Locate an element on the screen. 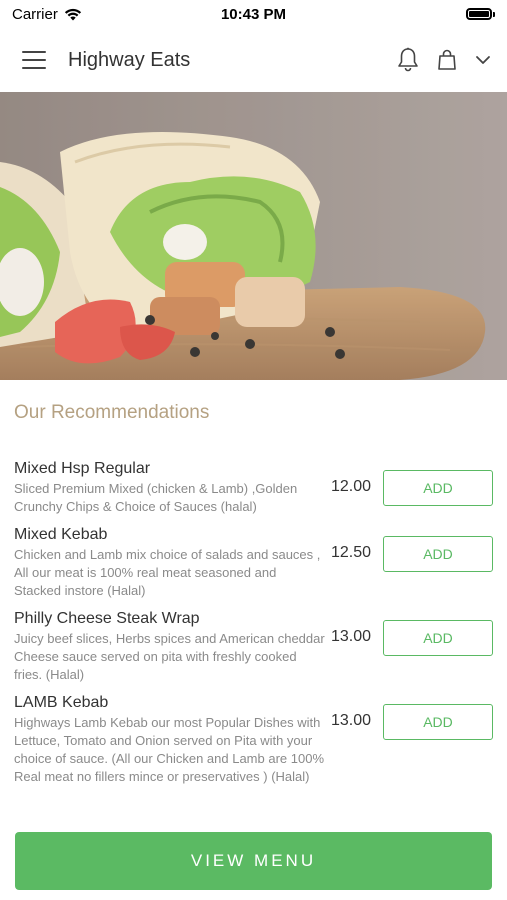 The height and width of the screenshot is (900, 507). chevron-down-icon is located at coordinates (483, 60).